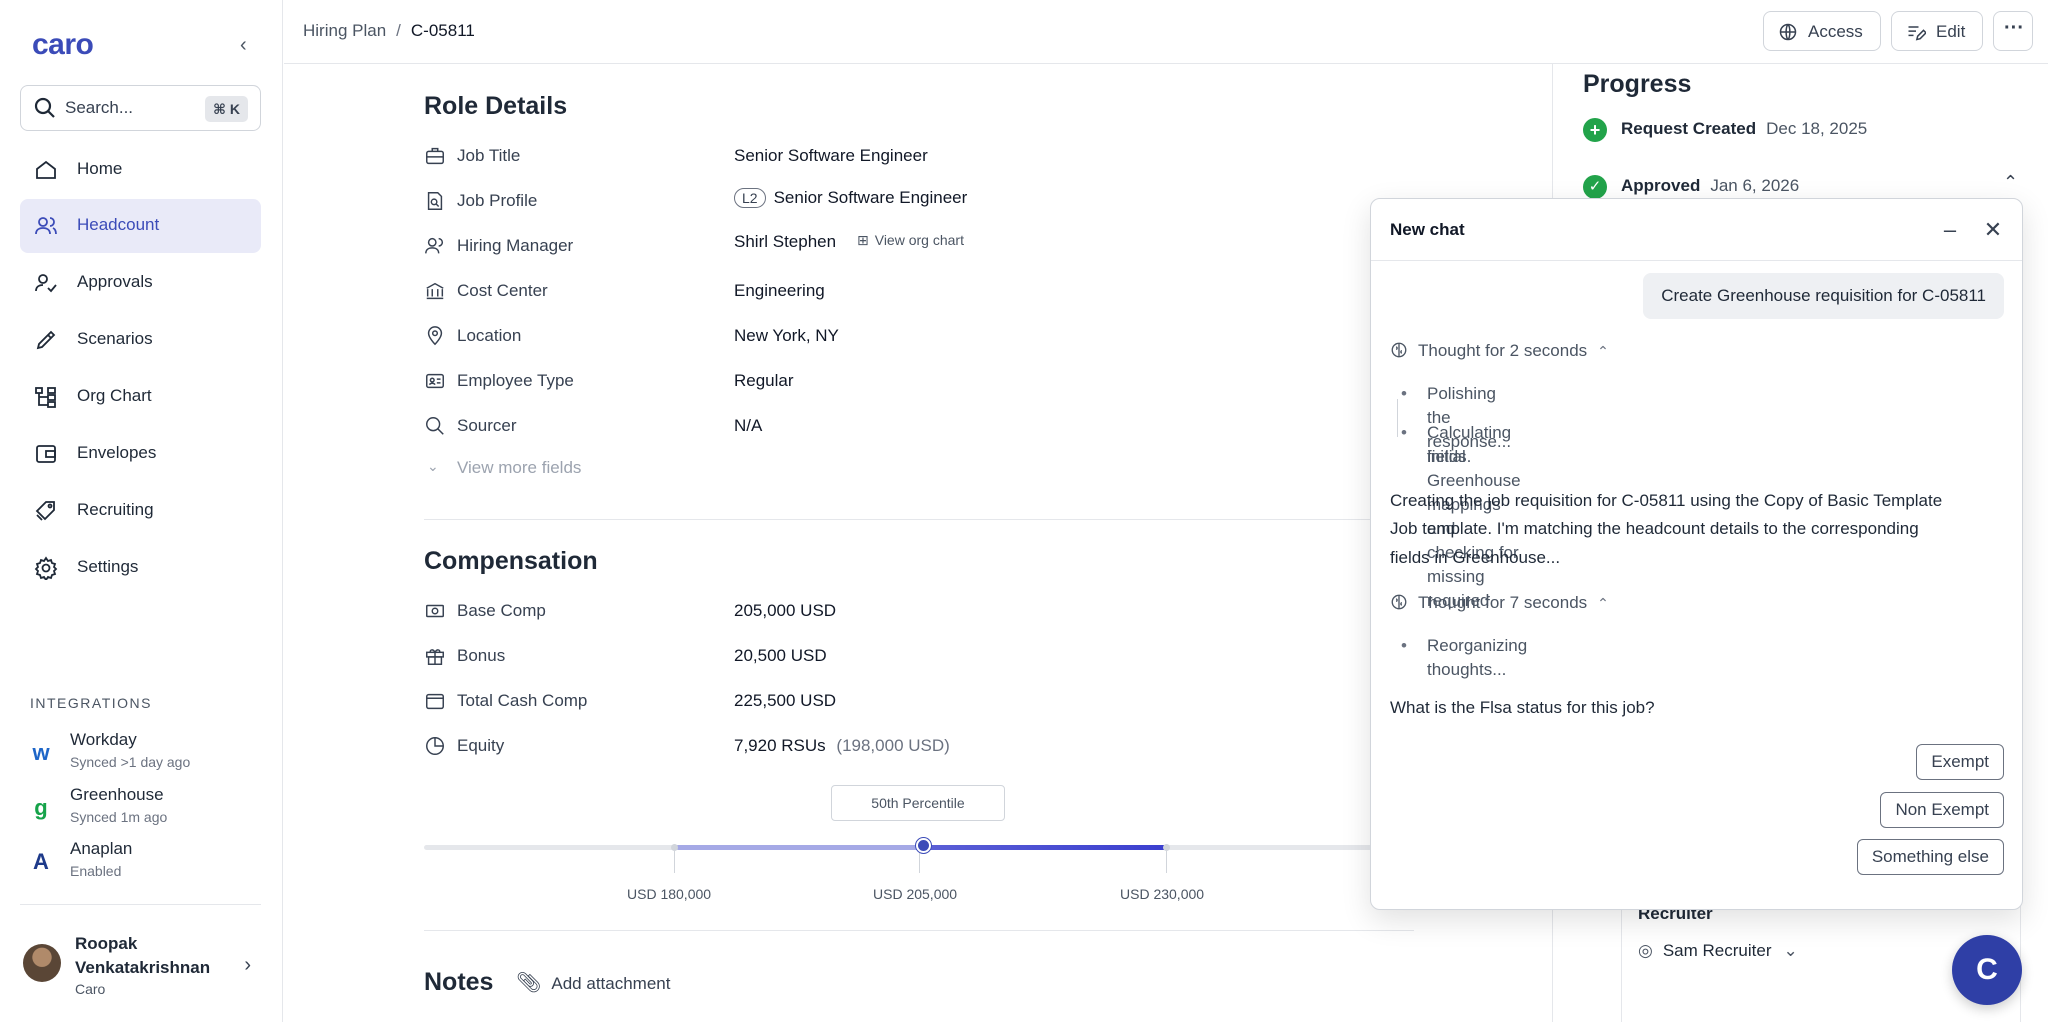 The width and height of the screenshot is (2048, 1022). I want to click on sidebar-item-recruiting: Recruiting, so click(140, 511).